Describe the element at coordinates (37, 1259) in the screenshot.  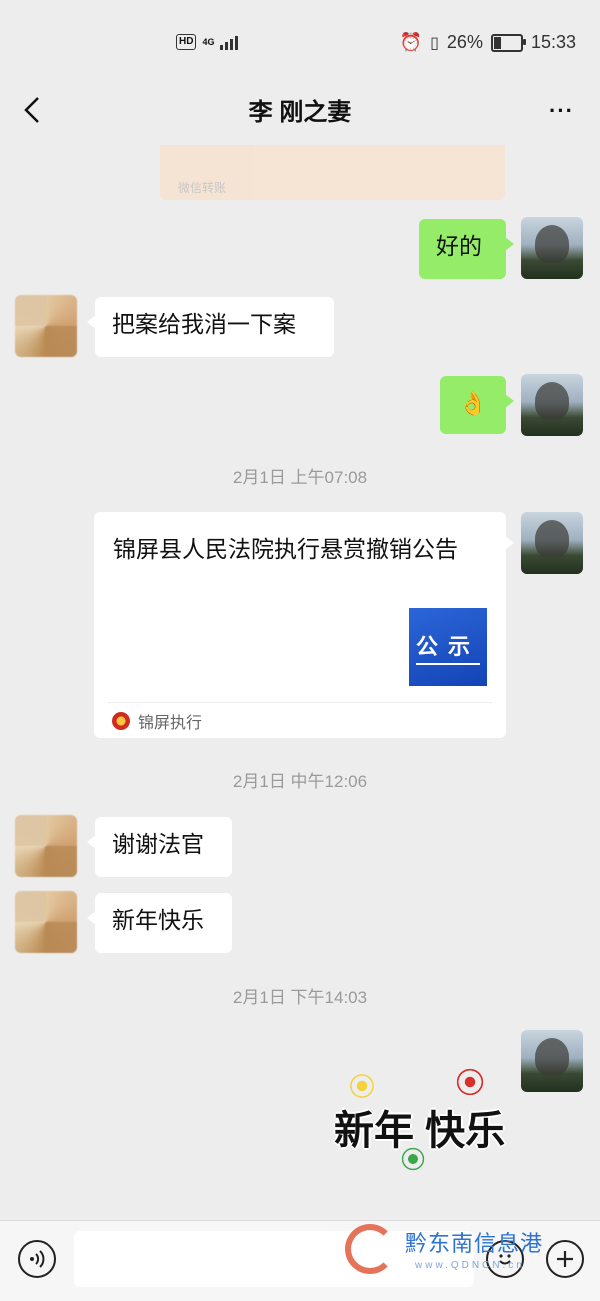
I see `voice-icon` at that location.